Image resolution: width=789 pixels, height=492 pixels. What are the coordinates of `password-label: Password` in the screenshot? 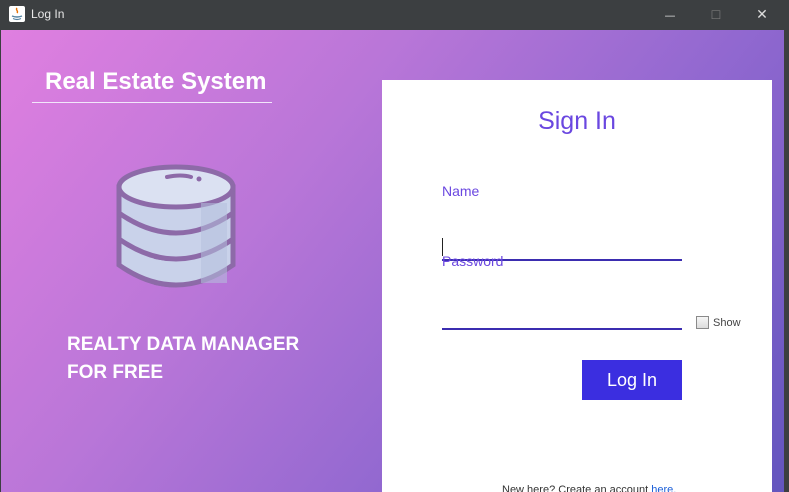 It's located at (473, 261).